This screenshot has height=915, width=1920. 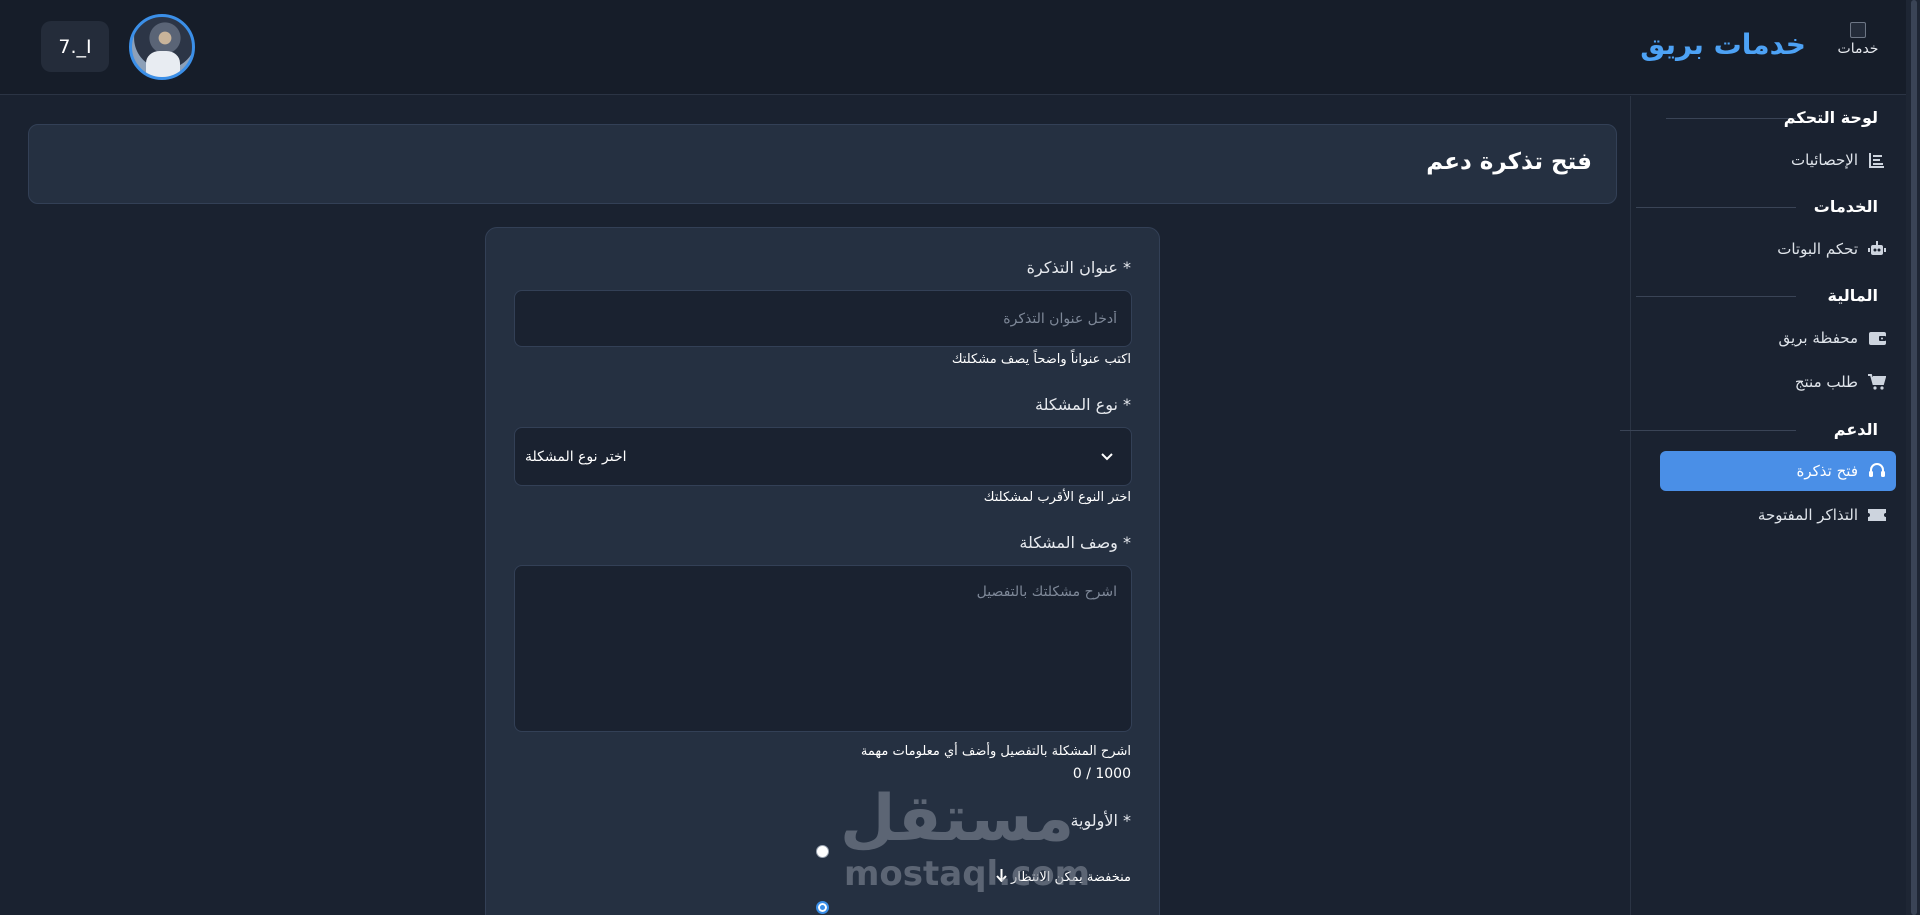 I want to click on sidebar-item-wallet: محفظة بريق, so click(x=1778, y=338).